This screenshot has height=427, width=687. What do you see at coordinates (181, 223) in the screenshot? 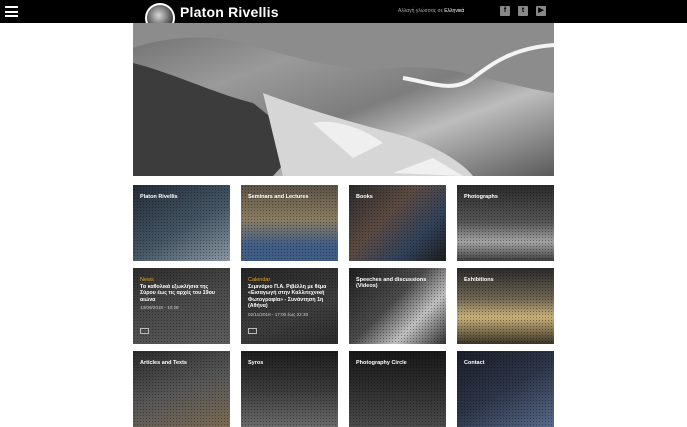
I see `tile-platon-rivellis: Platon Rivellis` at bounding box center [181, 223].